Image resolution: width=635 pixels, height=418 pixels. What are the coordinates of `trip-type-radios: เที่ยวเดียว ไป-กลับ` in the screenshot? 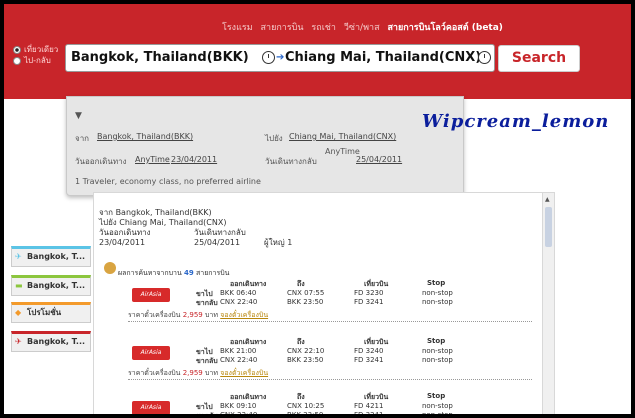 It's located at (35, 55).